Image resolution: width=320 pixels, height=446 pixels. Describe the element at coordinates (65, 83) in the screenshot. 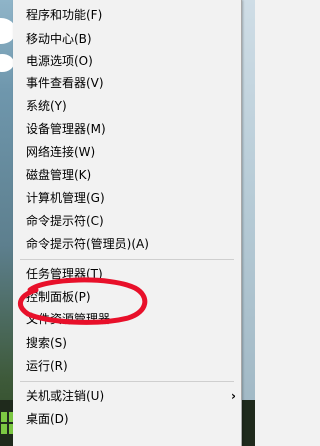

I see `menu-item-label: 事件查看器(V)` at that location.